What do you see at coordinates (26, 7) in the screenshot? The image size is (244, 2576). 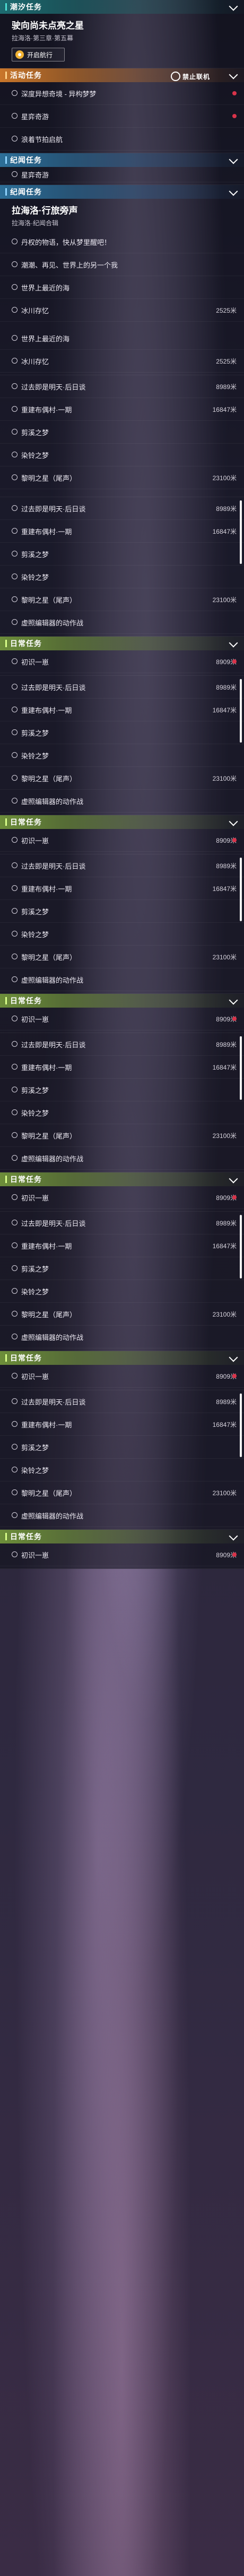 I see `header-label: 潮汐任务` at bounding box center [26, 7].